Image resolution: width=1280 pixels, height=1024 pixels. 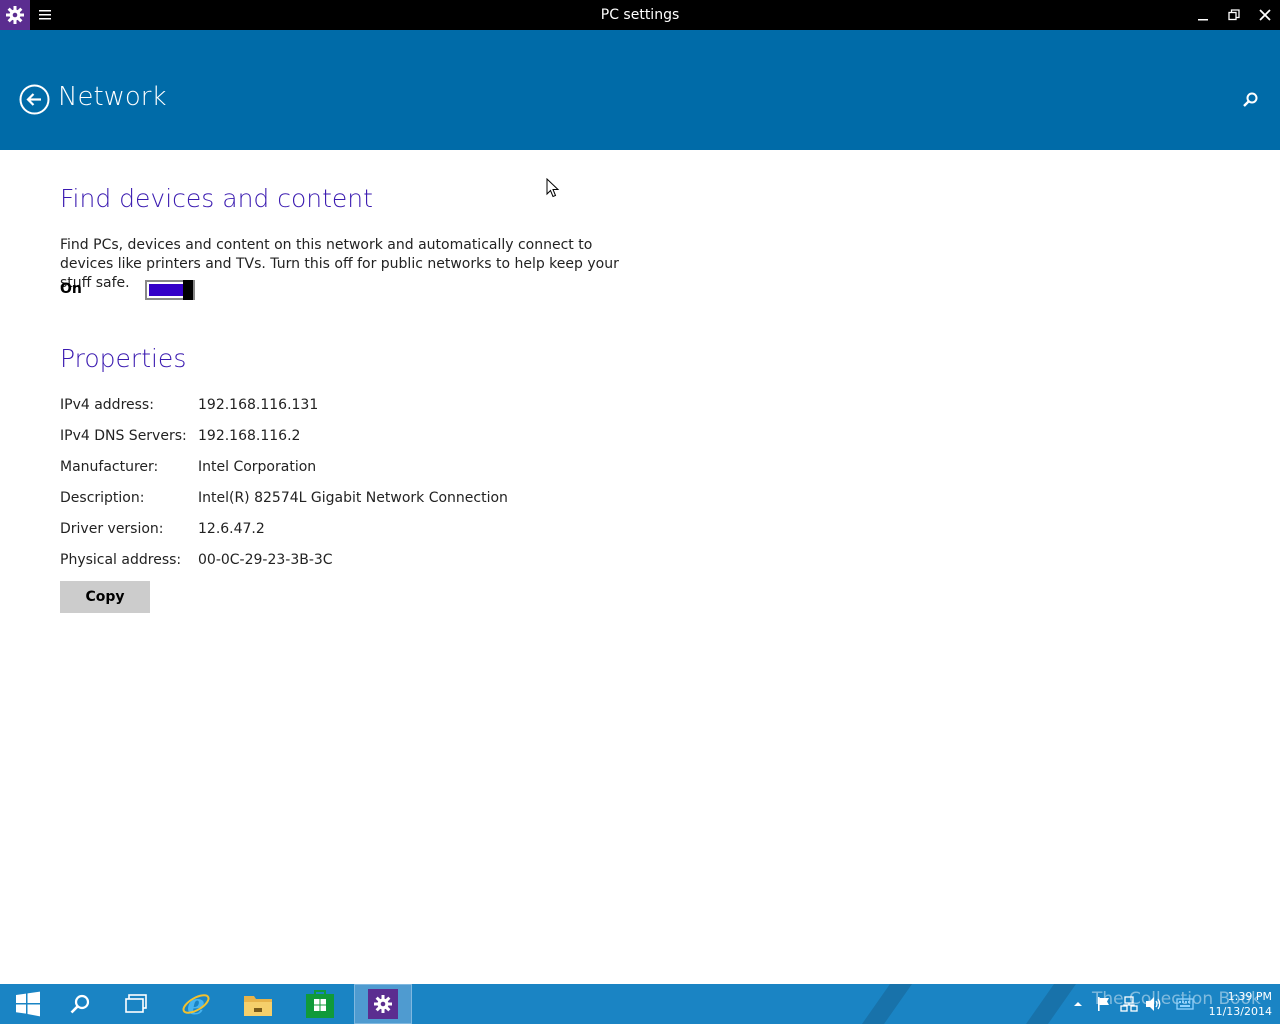 What do you see at coordinates (887, 1004) in the screenshot?
I see `taskbar-decoration` at bounding box center [887, 1004].